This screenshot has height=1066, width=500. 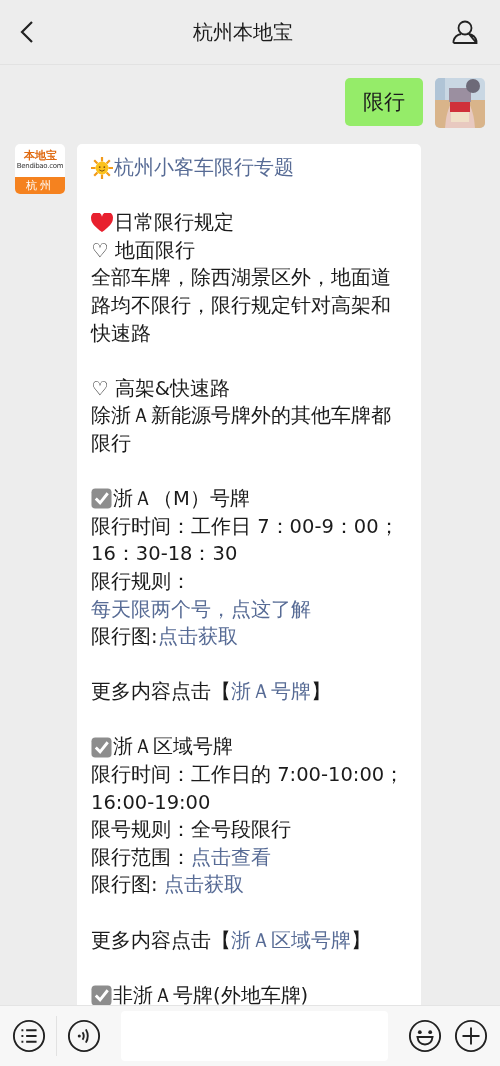 What do you see at coordinates (173, 747) in the screenshot?
I see `plate-heading: 浙Ａ区域号牌` at bounding box center [173, 747].